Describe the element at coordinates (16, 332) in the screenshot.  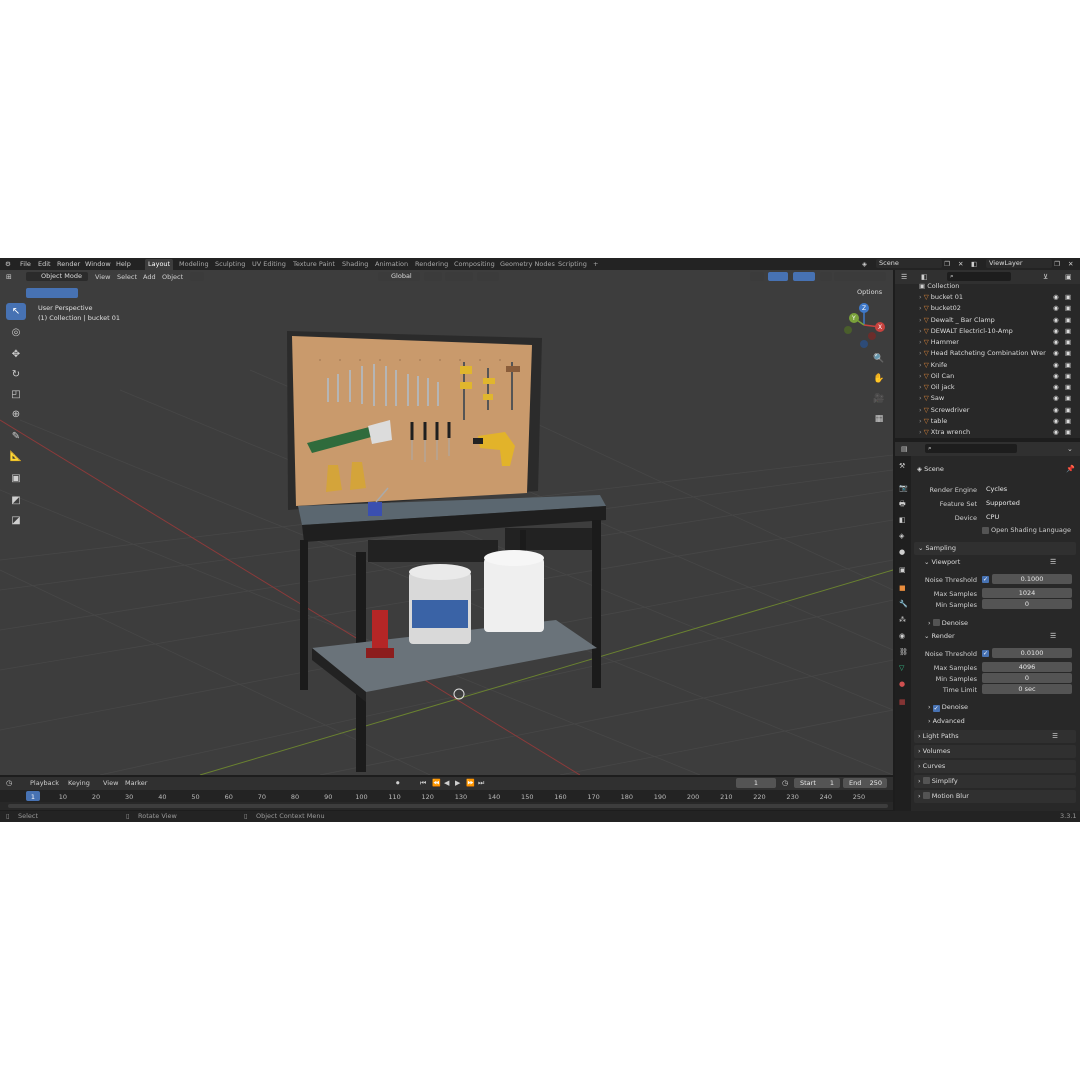
I see `cursor-tool: ◎` at that location.